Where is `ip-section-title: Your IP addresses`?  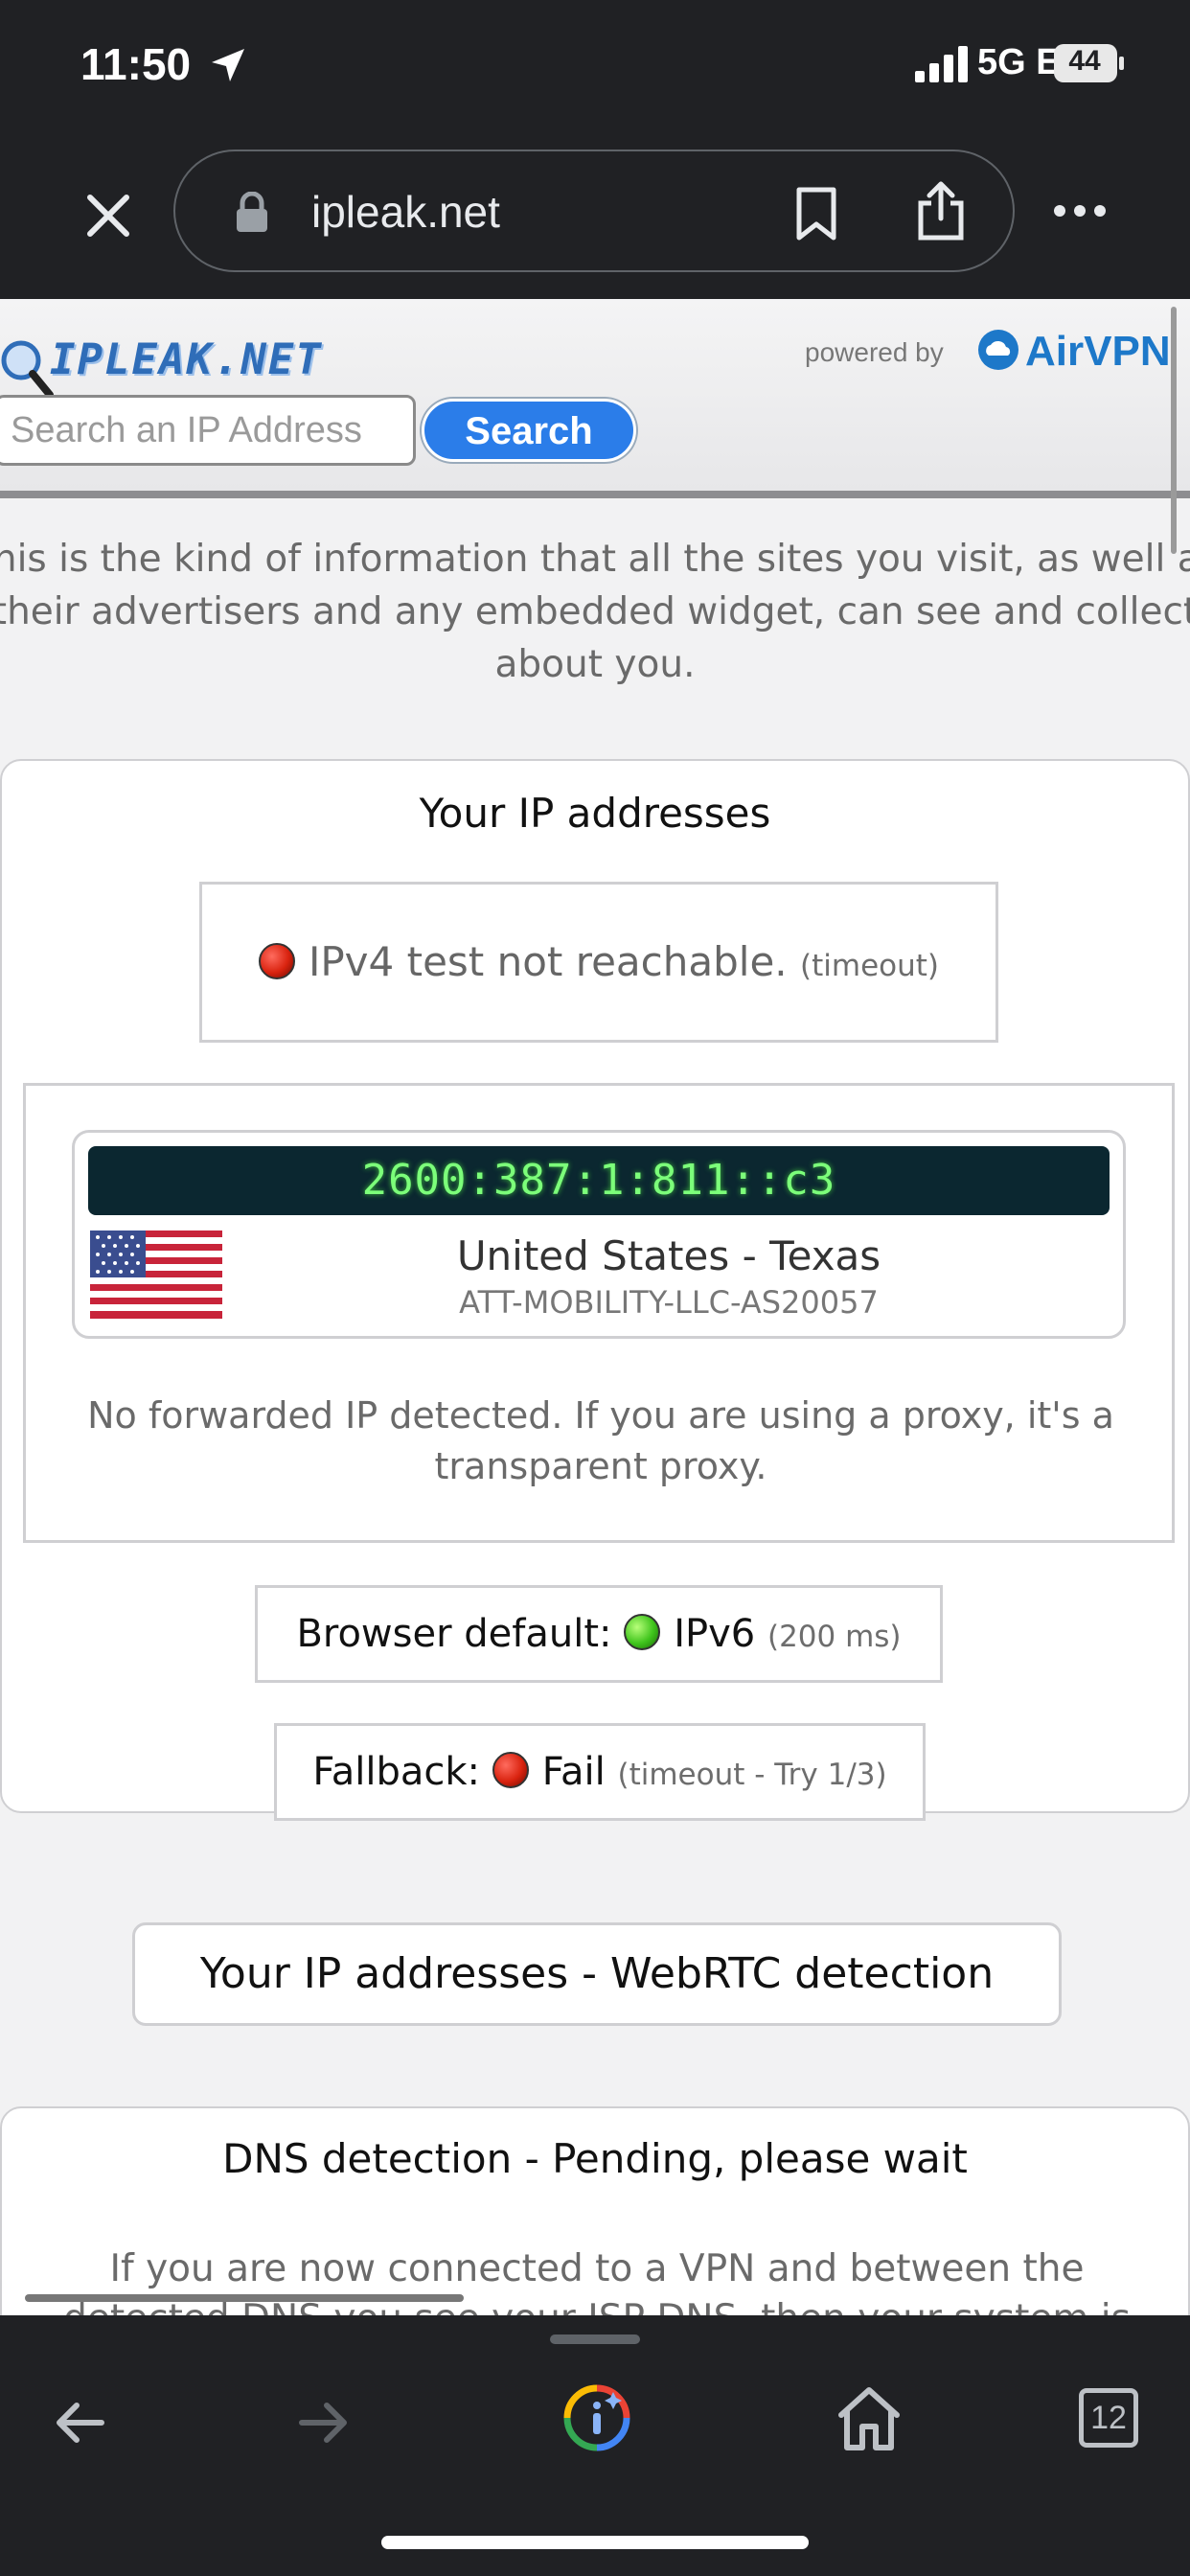 ip-section-title: Your IP addresses is located at coordinates (595, 813).